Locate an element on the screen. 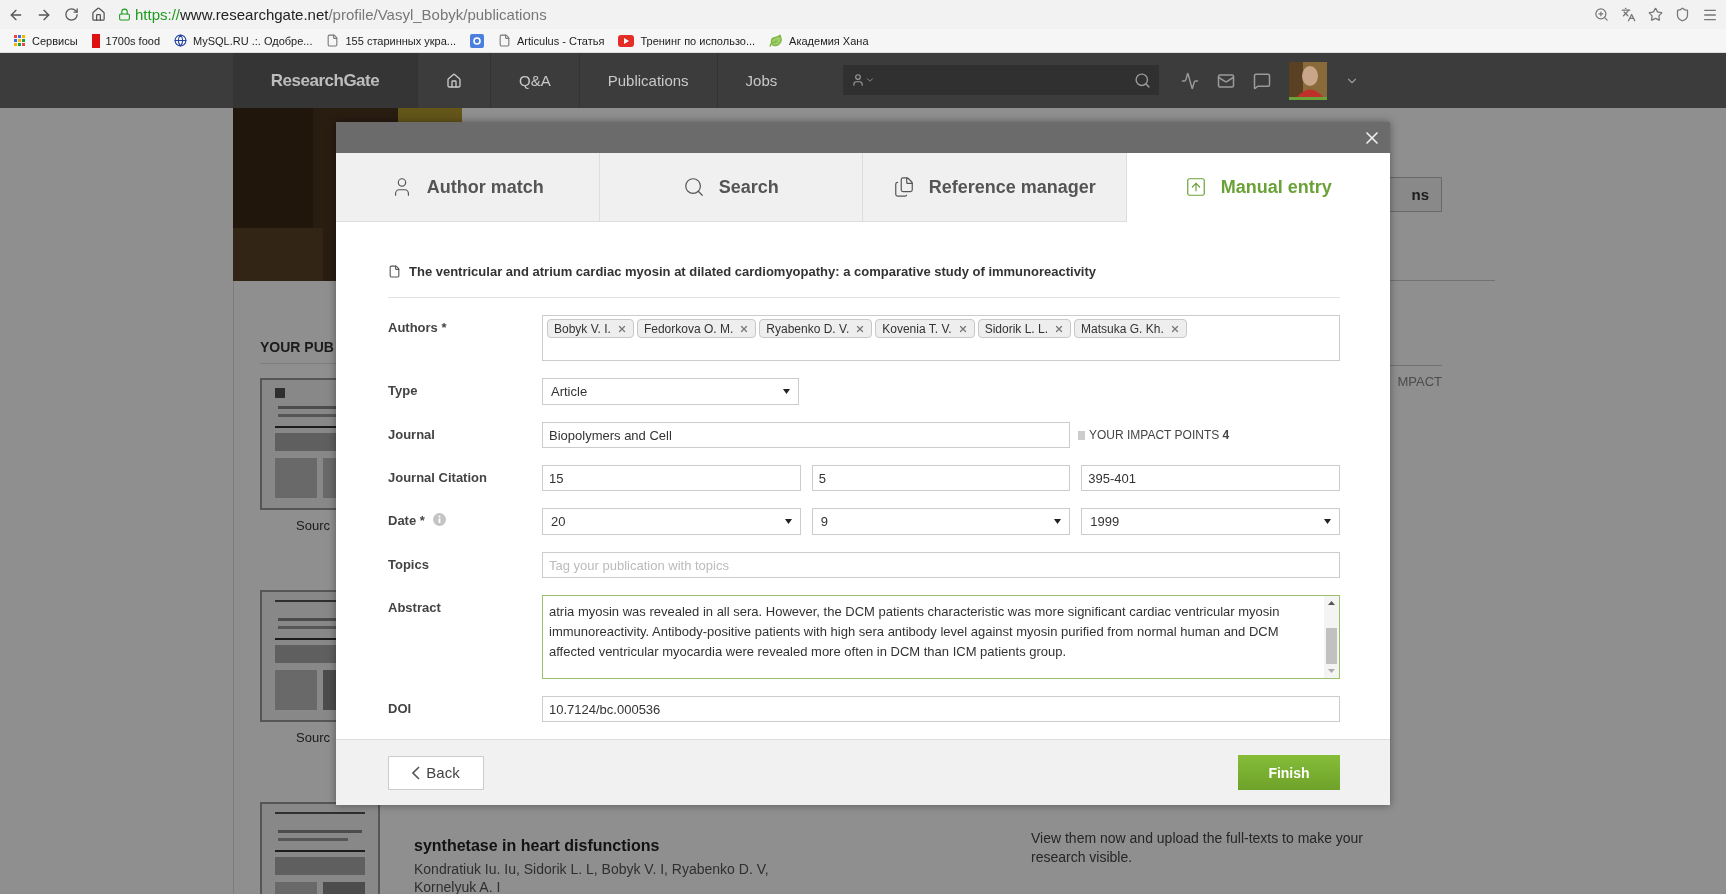 The width and height of the screenshot is (1726, 894). mail-icon is located at coordinates (1226, 80).